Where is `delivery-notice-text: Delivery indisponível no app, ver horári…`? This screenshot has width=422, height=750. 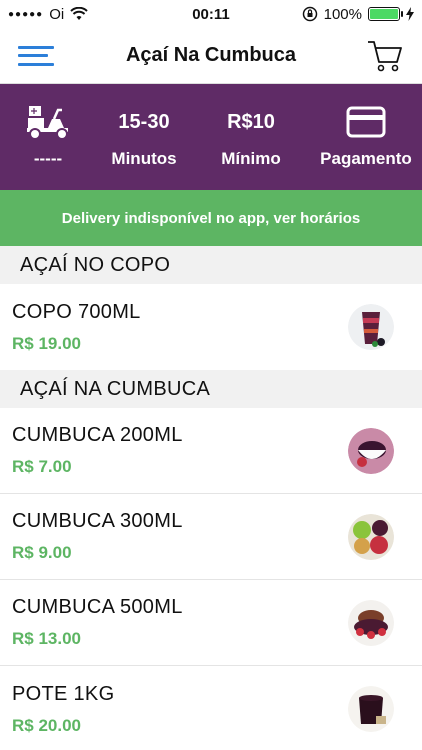
delivery-notice-text: Delivery indisponível no app, ver horári… is located at coordinates (211, 218).